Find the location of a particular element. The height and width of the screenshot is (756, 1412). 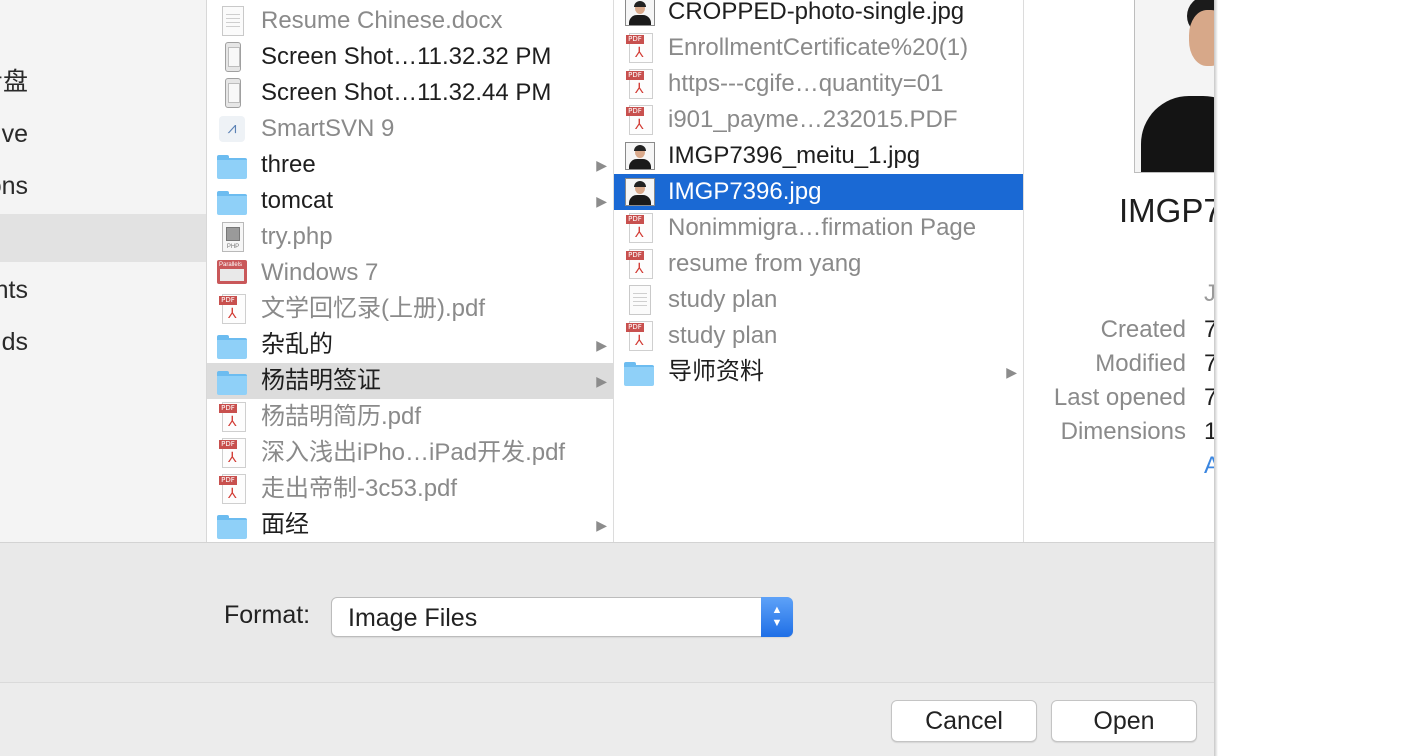

file-row: ⩘ SmartSVN 9 is located at coordinates (410, 129).